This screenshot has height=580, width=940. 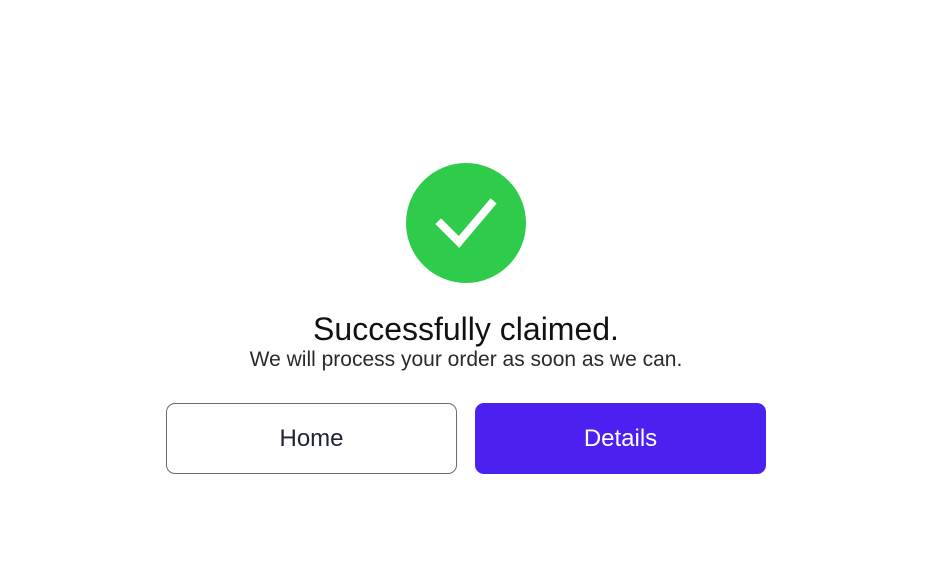 I want to click on success-title: Successfully claimed., so click(x=466, y=329).